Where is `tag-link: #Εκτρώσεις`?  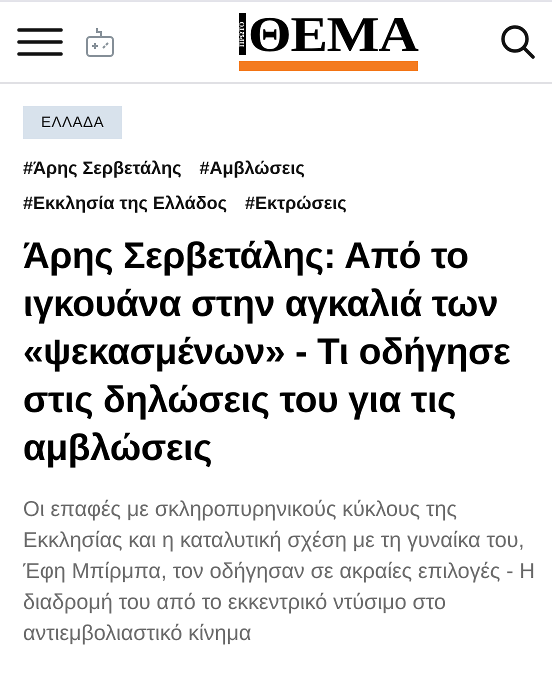
tag-link: #Εκτρώσεις is located at coordinates (296, 203).